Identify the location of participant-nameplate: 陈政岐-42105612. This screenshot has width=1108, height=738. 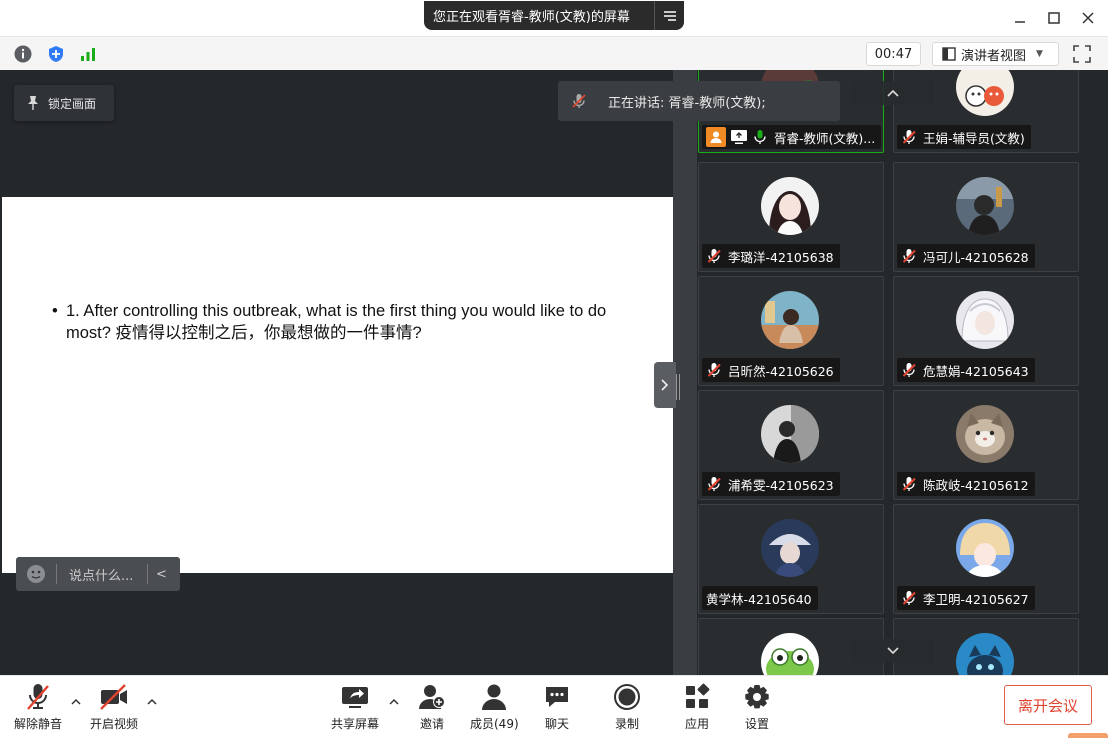
(966, 484).